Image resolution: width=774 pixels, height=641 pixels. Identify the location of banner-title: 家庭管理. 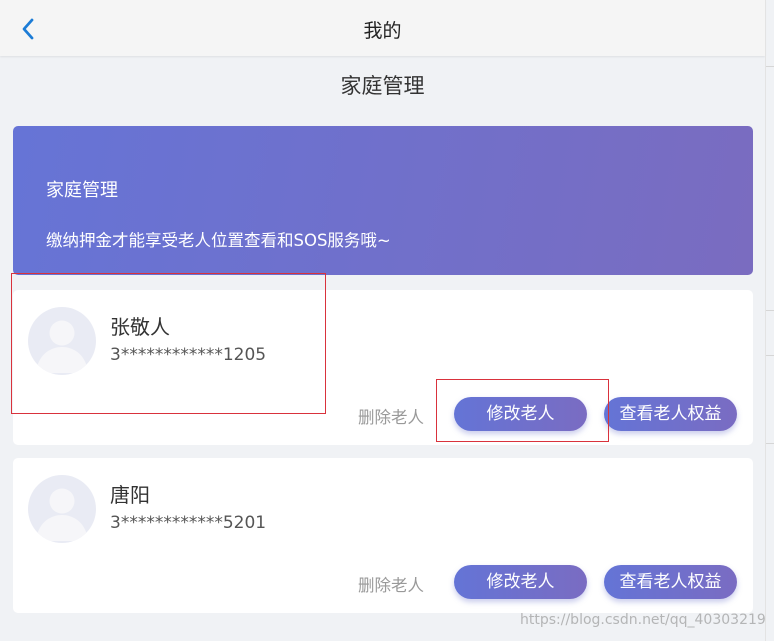
(82, 190).